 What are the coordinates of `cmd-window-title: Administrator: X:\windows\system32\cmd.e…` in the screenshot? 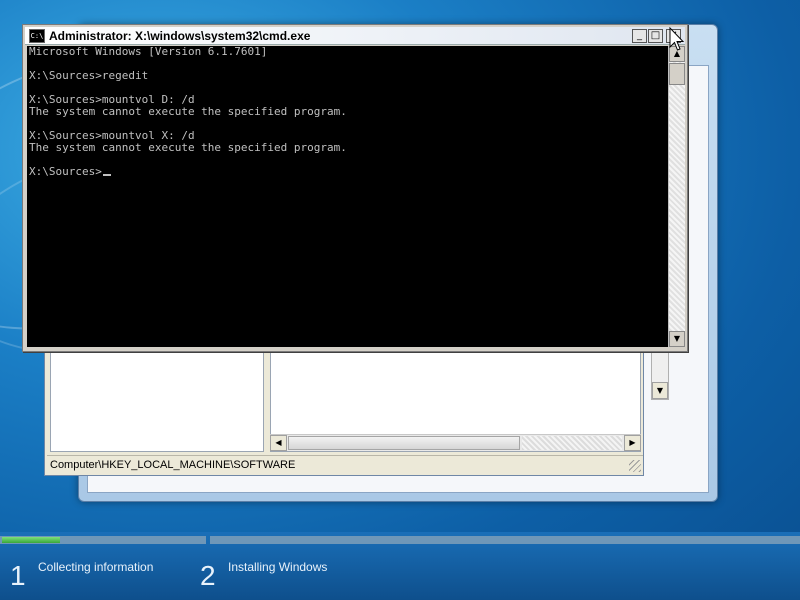 It's located at (180, 36).